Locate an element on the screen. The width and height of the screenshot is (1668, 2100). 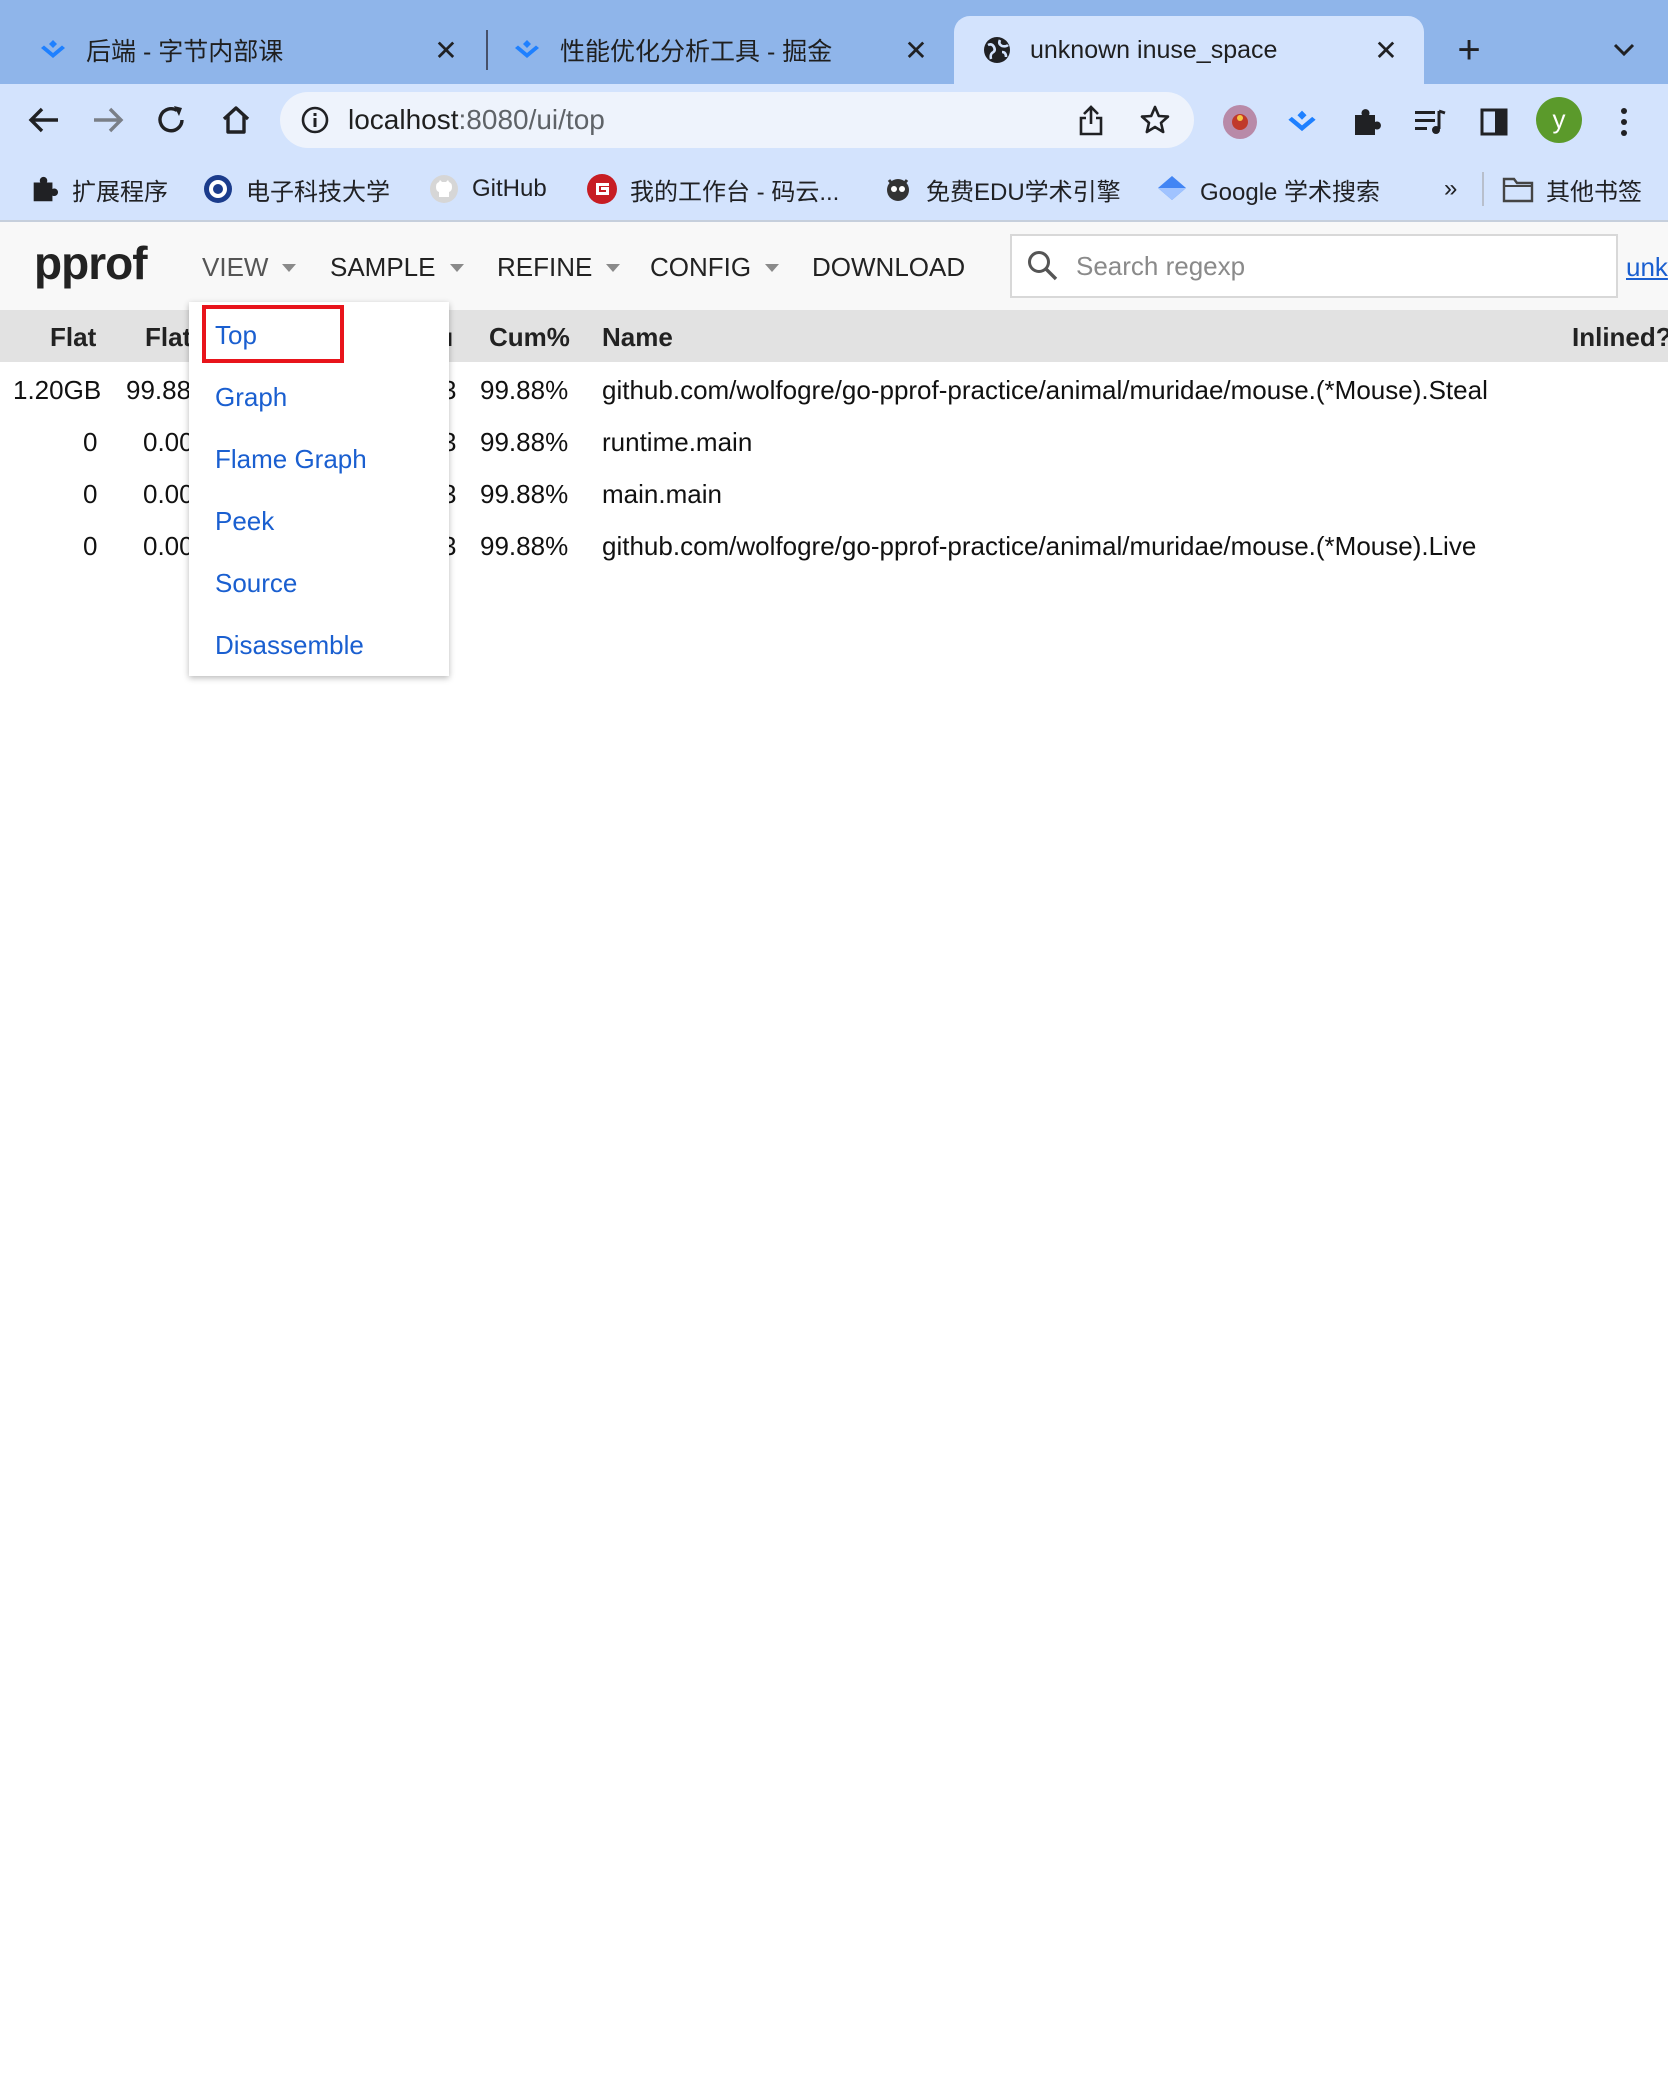
bookmark-label: 电子科技大学 is located at coordinates (318, 192).